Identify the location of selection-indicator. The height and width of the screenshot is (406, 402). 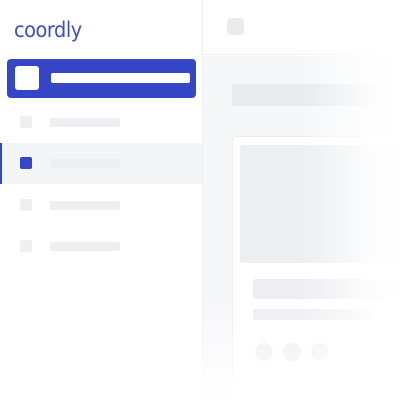
(1, 163).